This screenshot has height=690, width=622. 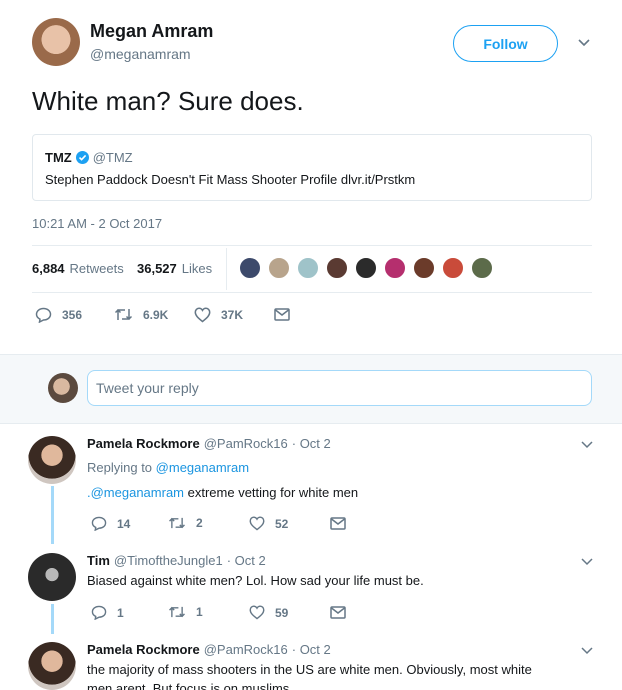 I want to click on like-count: 52, so click(x=282, y=523).